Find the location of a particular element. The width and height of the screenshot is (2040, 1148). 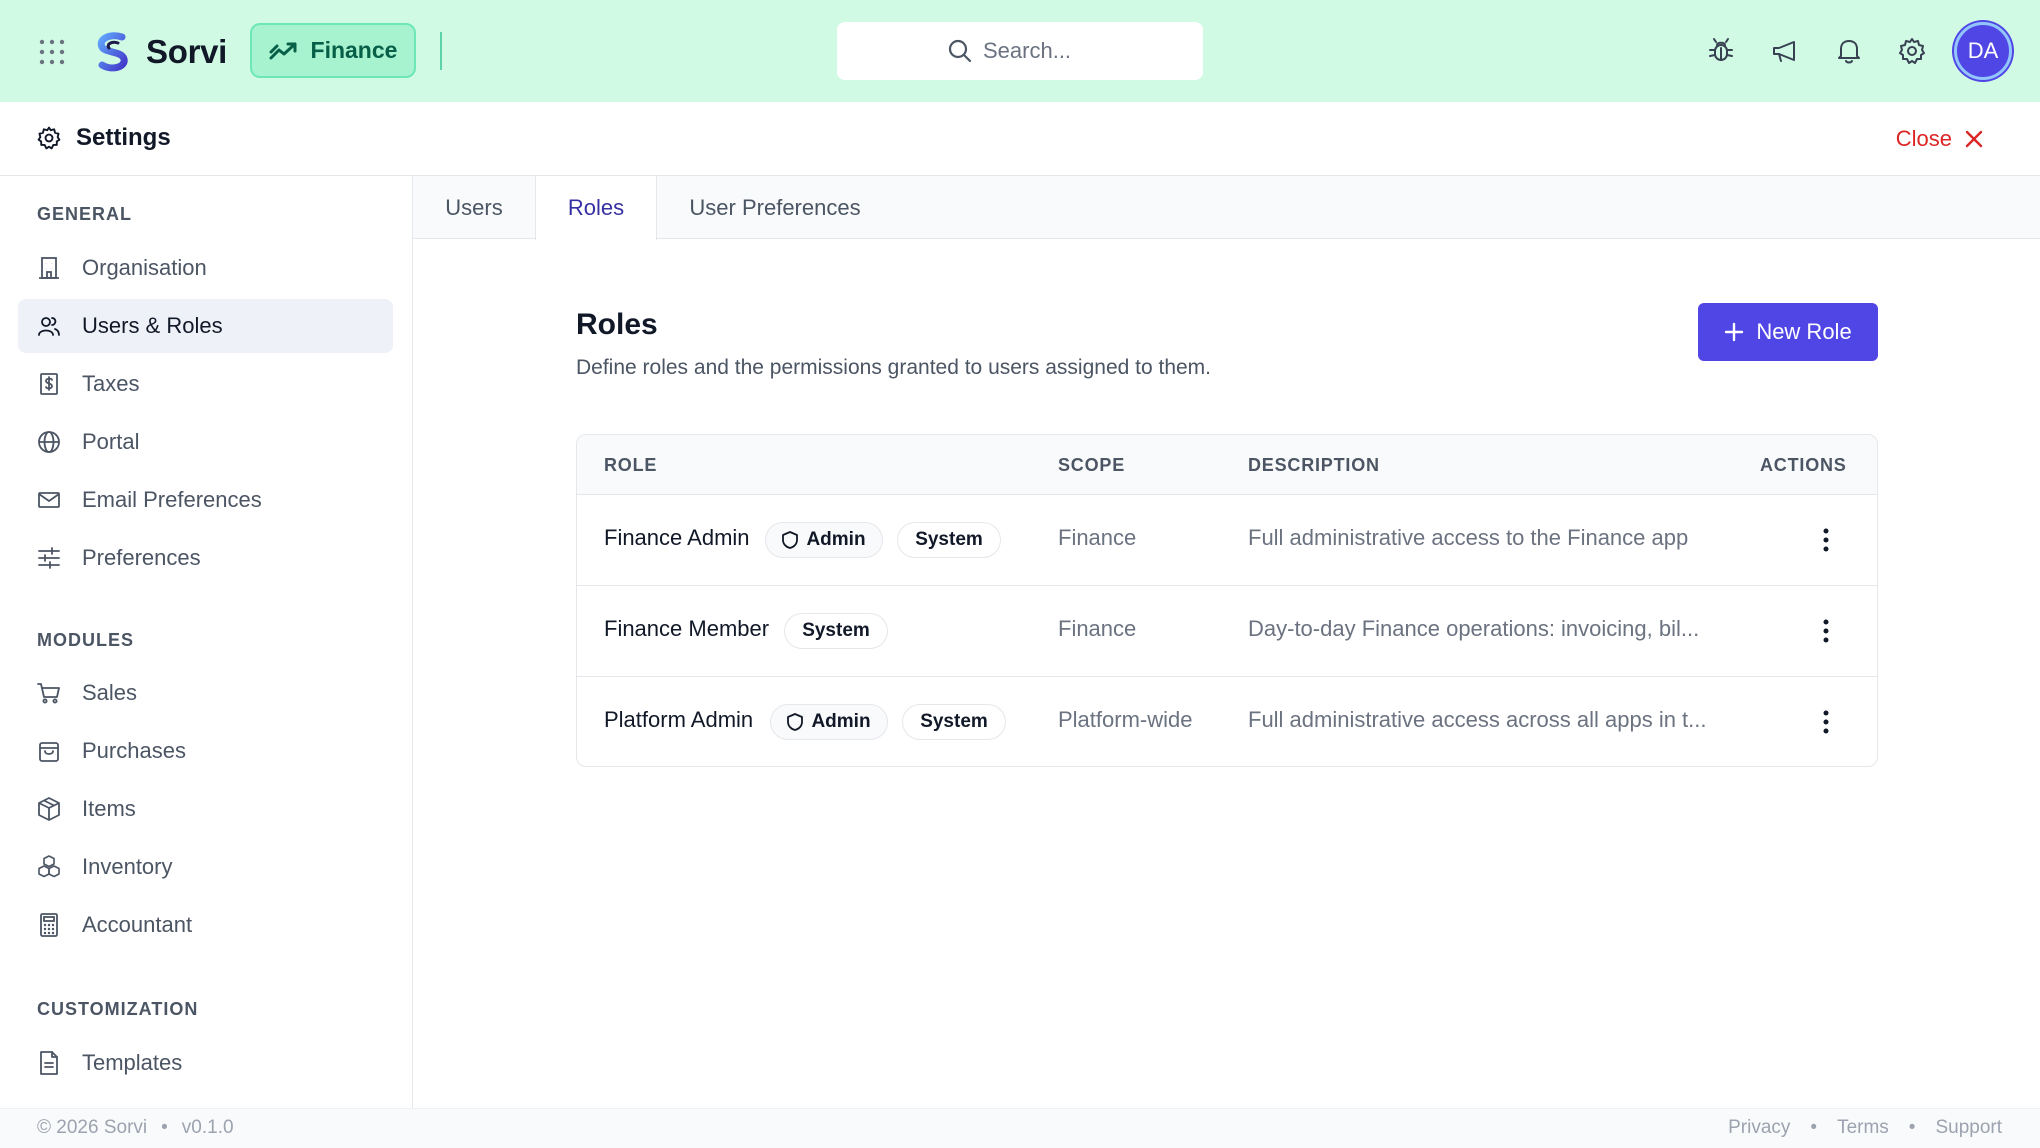

users-icon is located at coordinates (49, 326).